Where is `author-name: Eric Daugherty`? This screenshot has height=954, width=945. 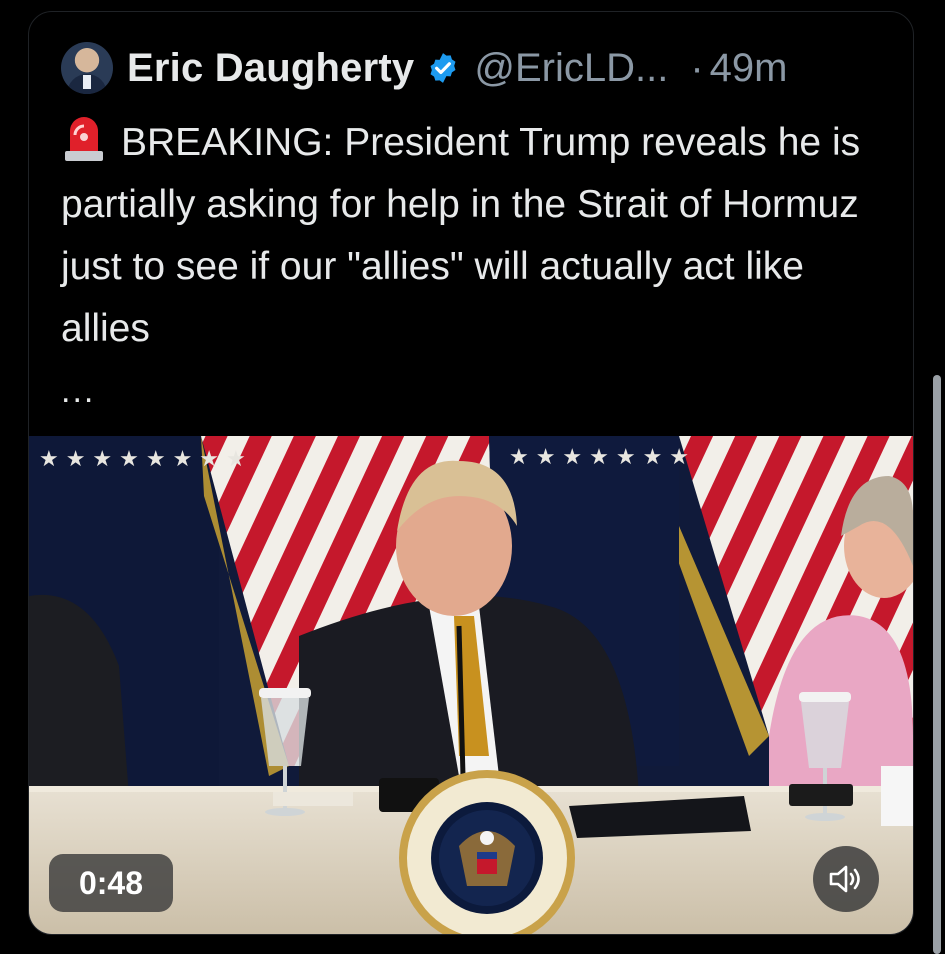 author-name: Eric Daugherty is located at coordinates (270, 68).